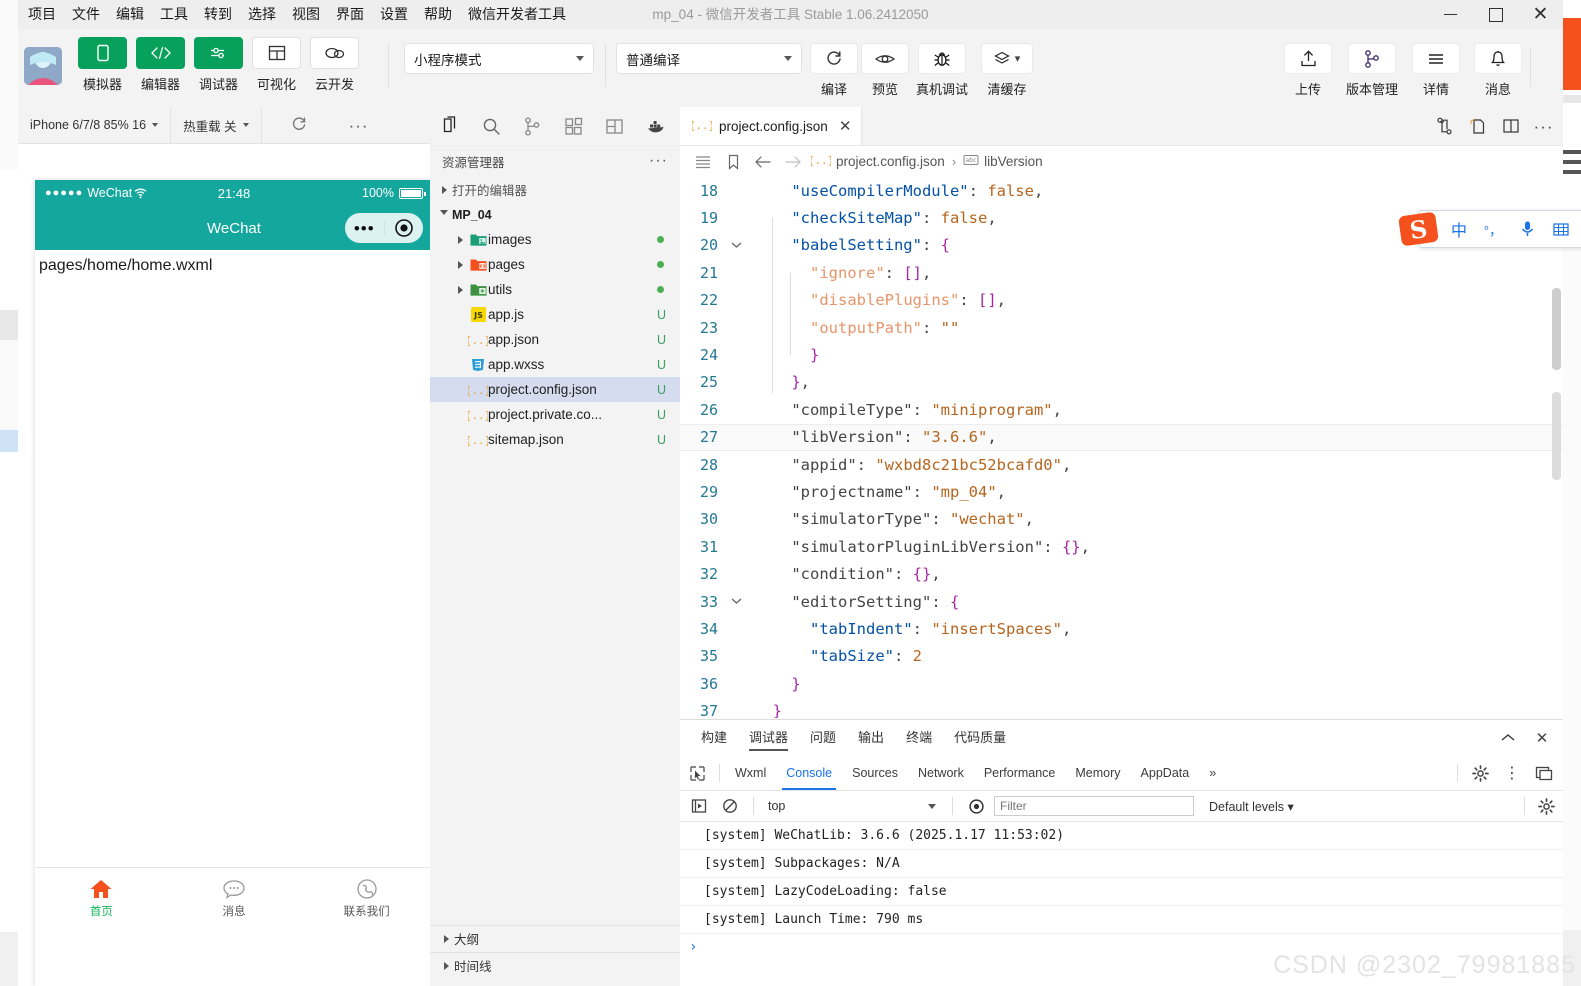 This screenshot has width=1581, height=986. Describe the element at coordinates (1121, 409) in the screenshot. I see `code-line: 26 "compileType": "miniprogram",` at that location.